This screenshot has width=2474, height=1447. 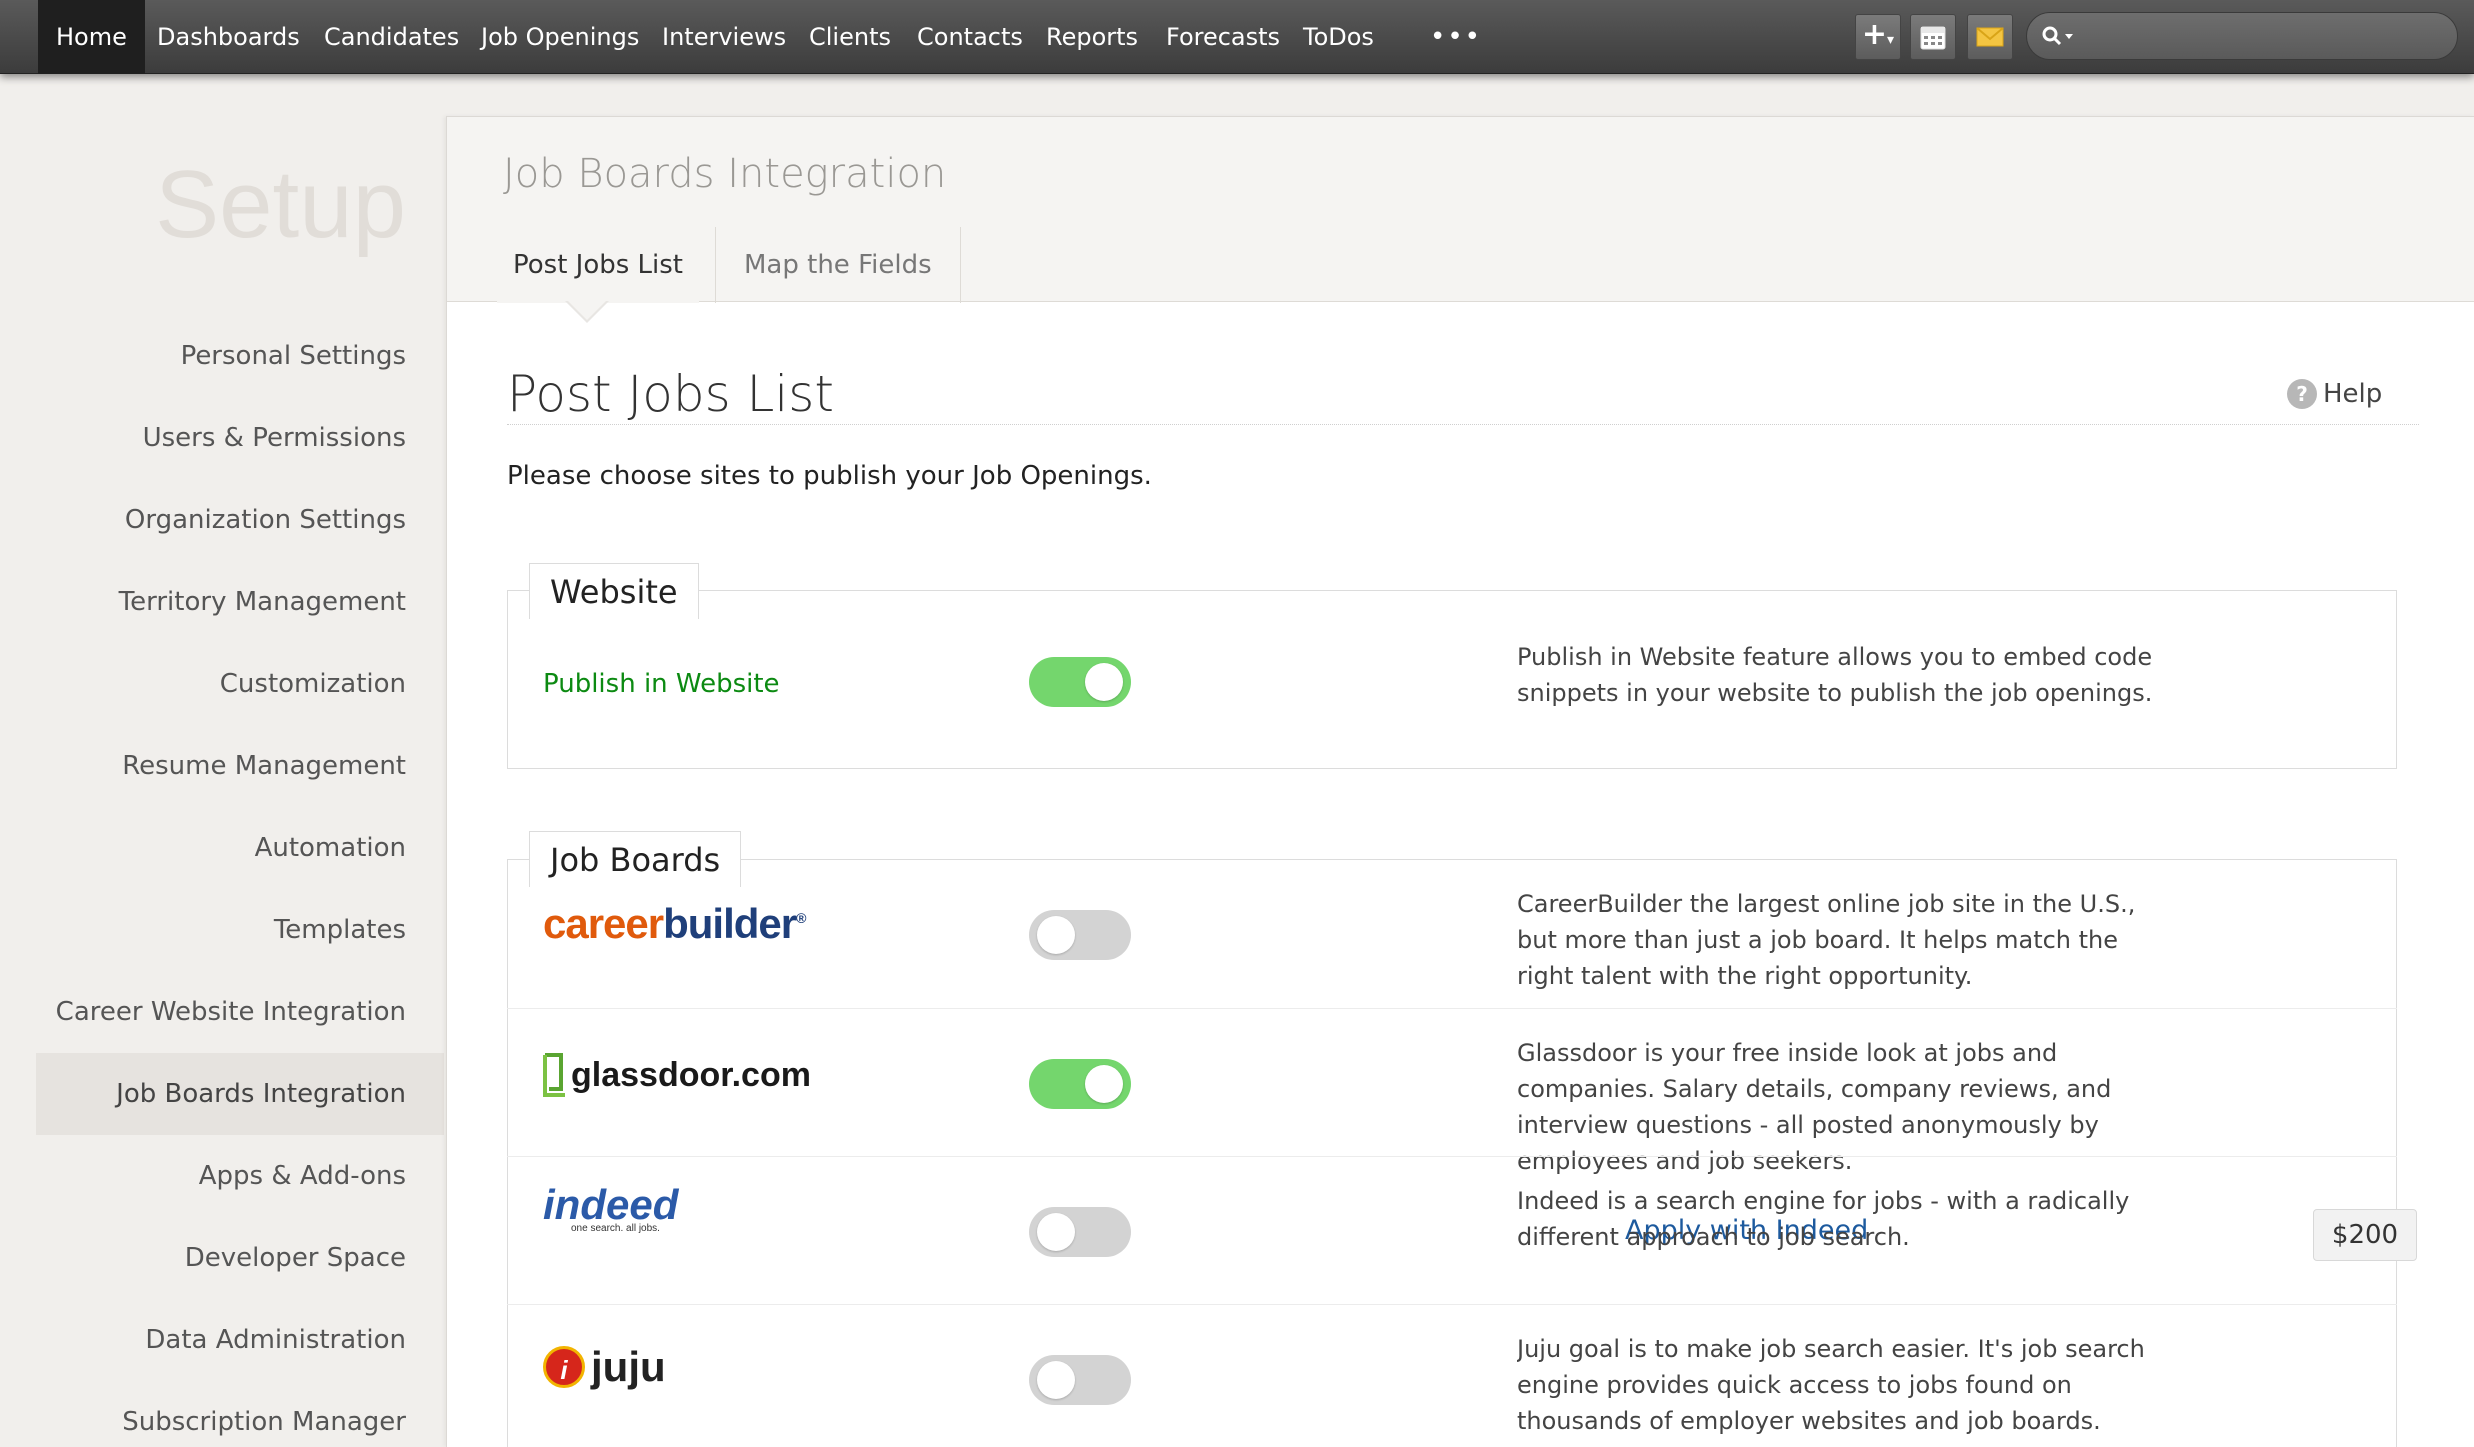 What do you see at coordinates (240, 438) in the screenshot?
I see `sidebar-item-users-permissions: Users & Permissions` at bounding box center [240, 438].